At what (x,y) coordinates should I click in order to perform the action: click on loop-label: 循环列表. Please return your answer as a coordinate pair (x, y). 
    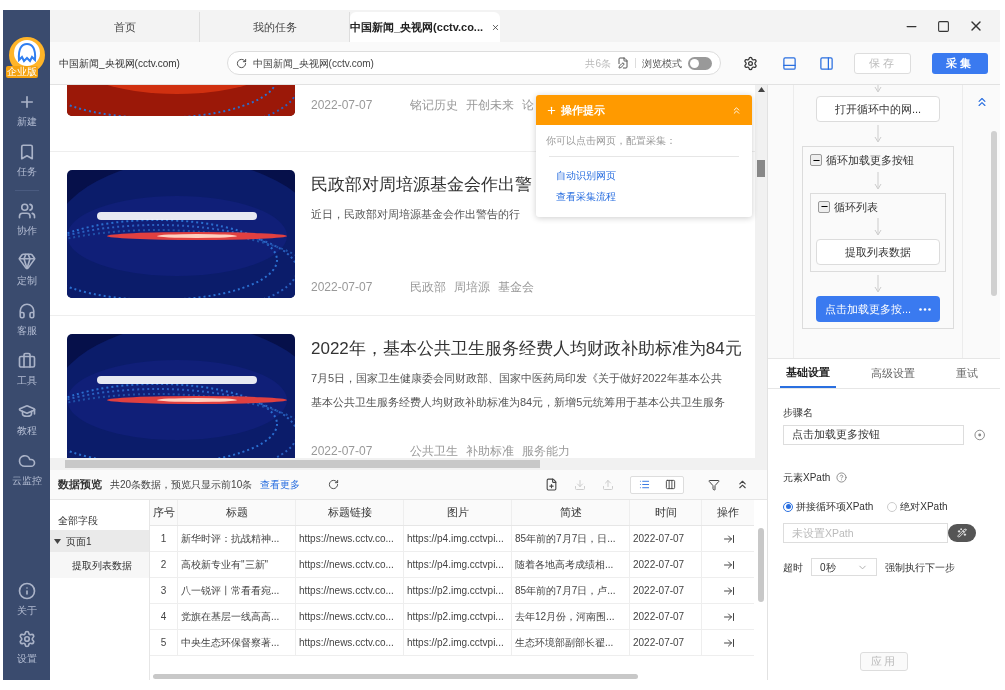
    Looking at the image, I should click on (856, 207).